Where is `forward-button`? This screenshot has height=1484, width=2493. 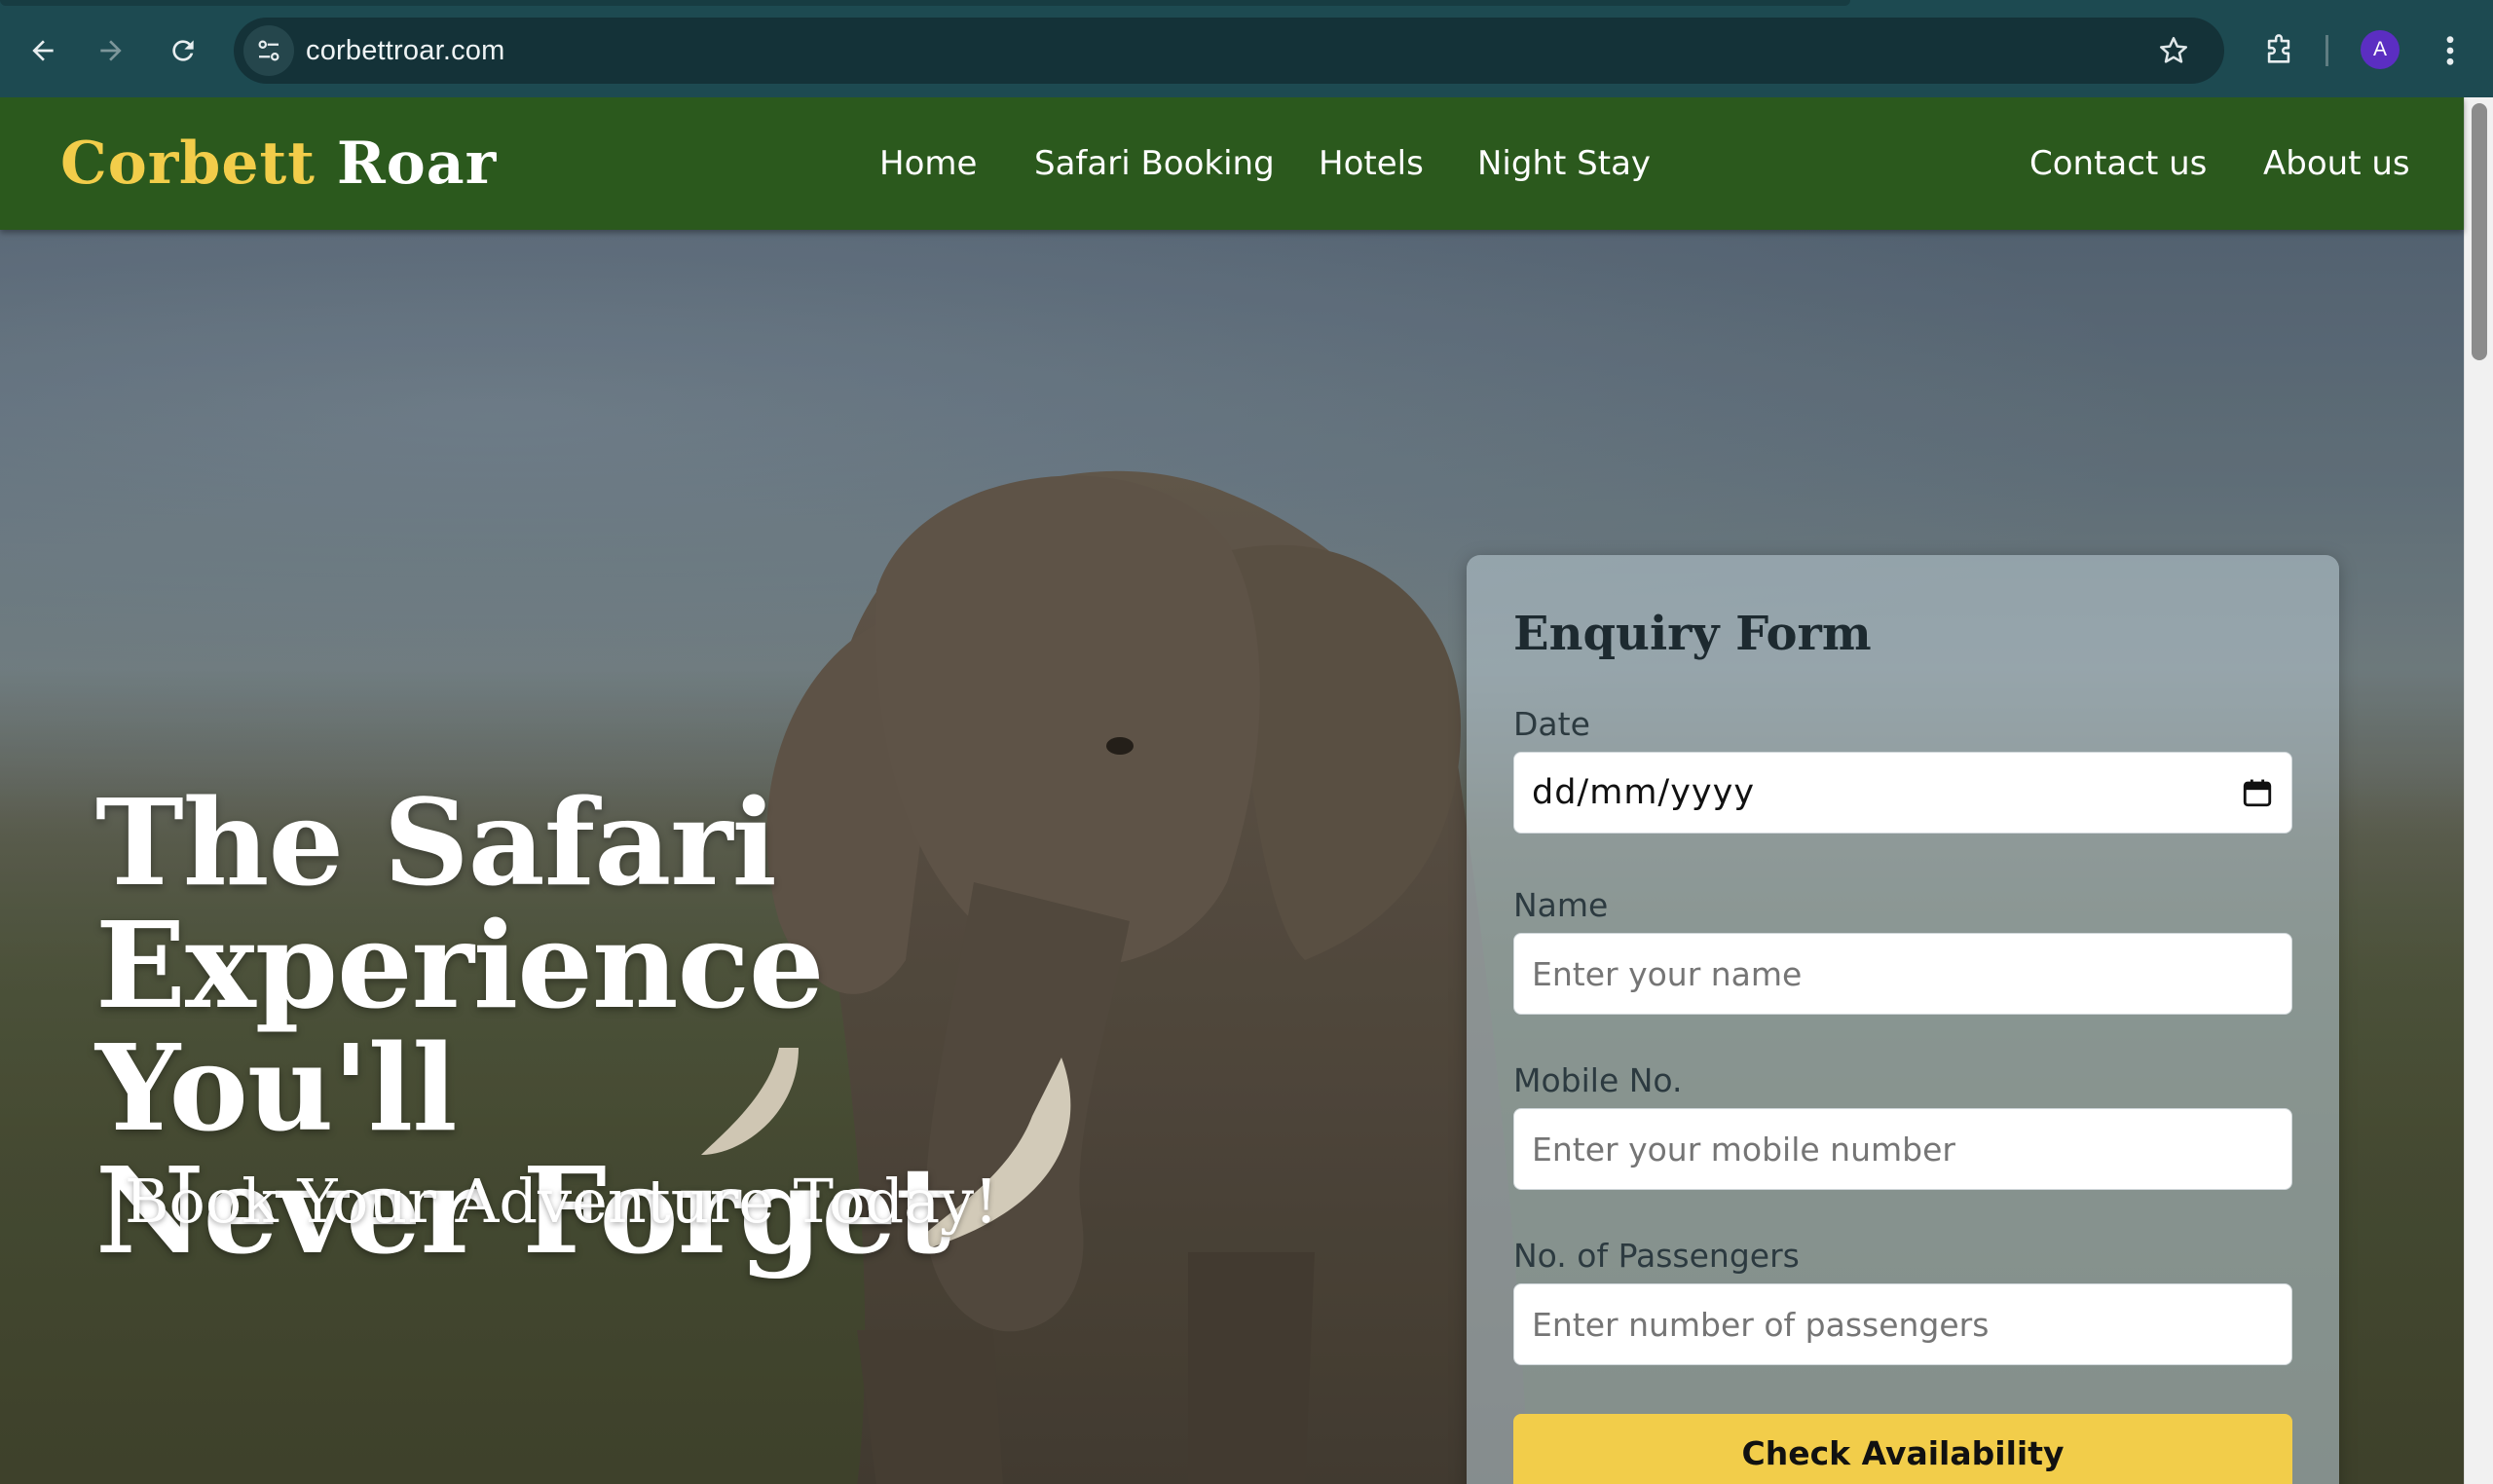 forward-button is located at coordinates (111, 50).